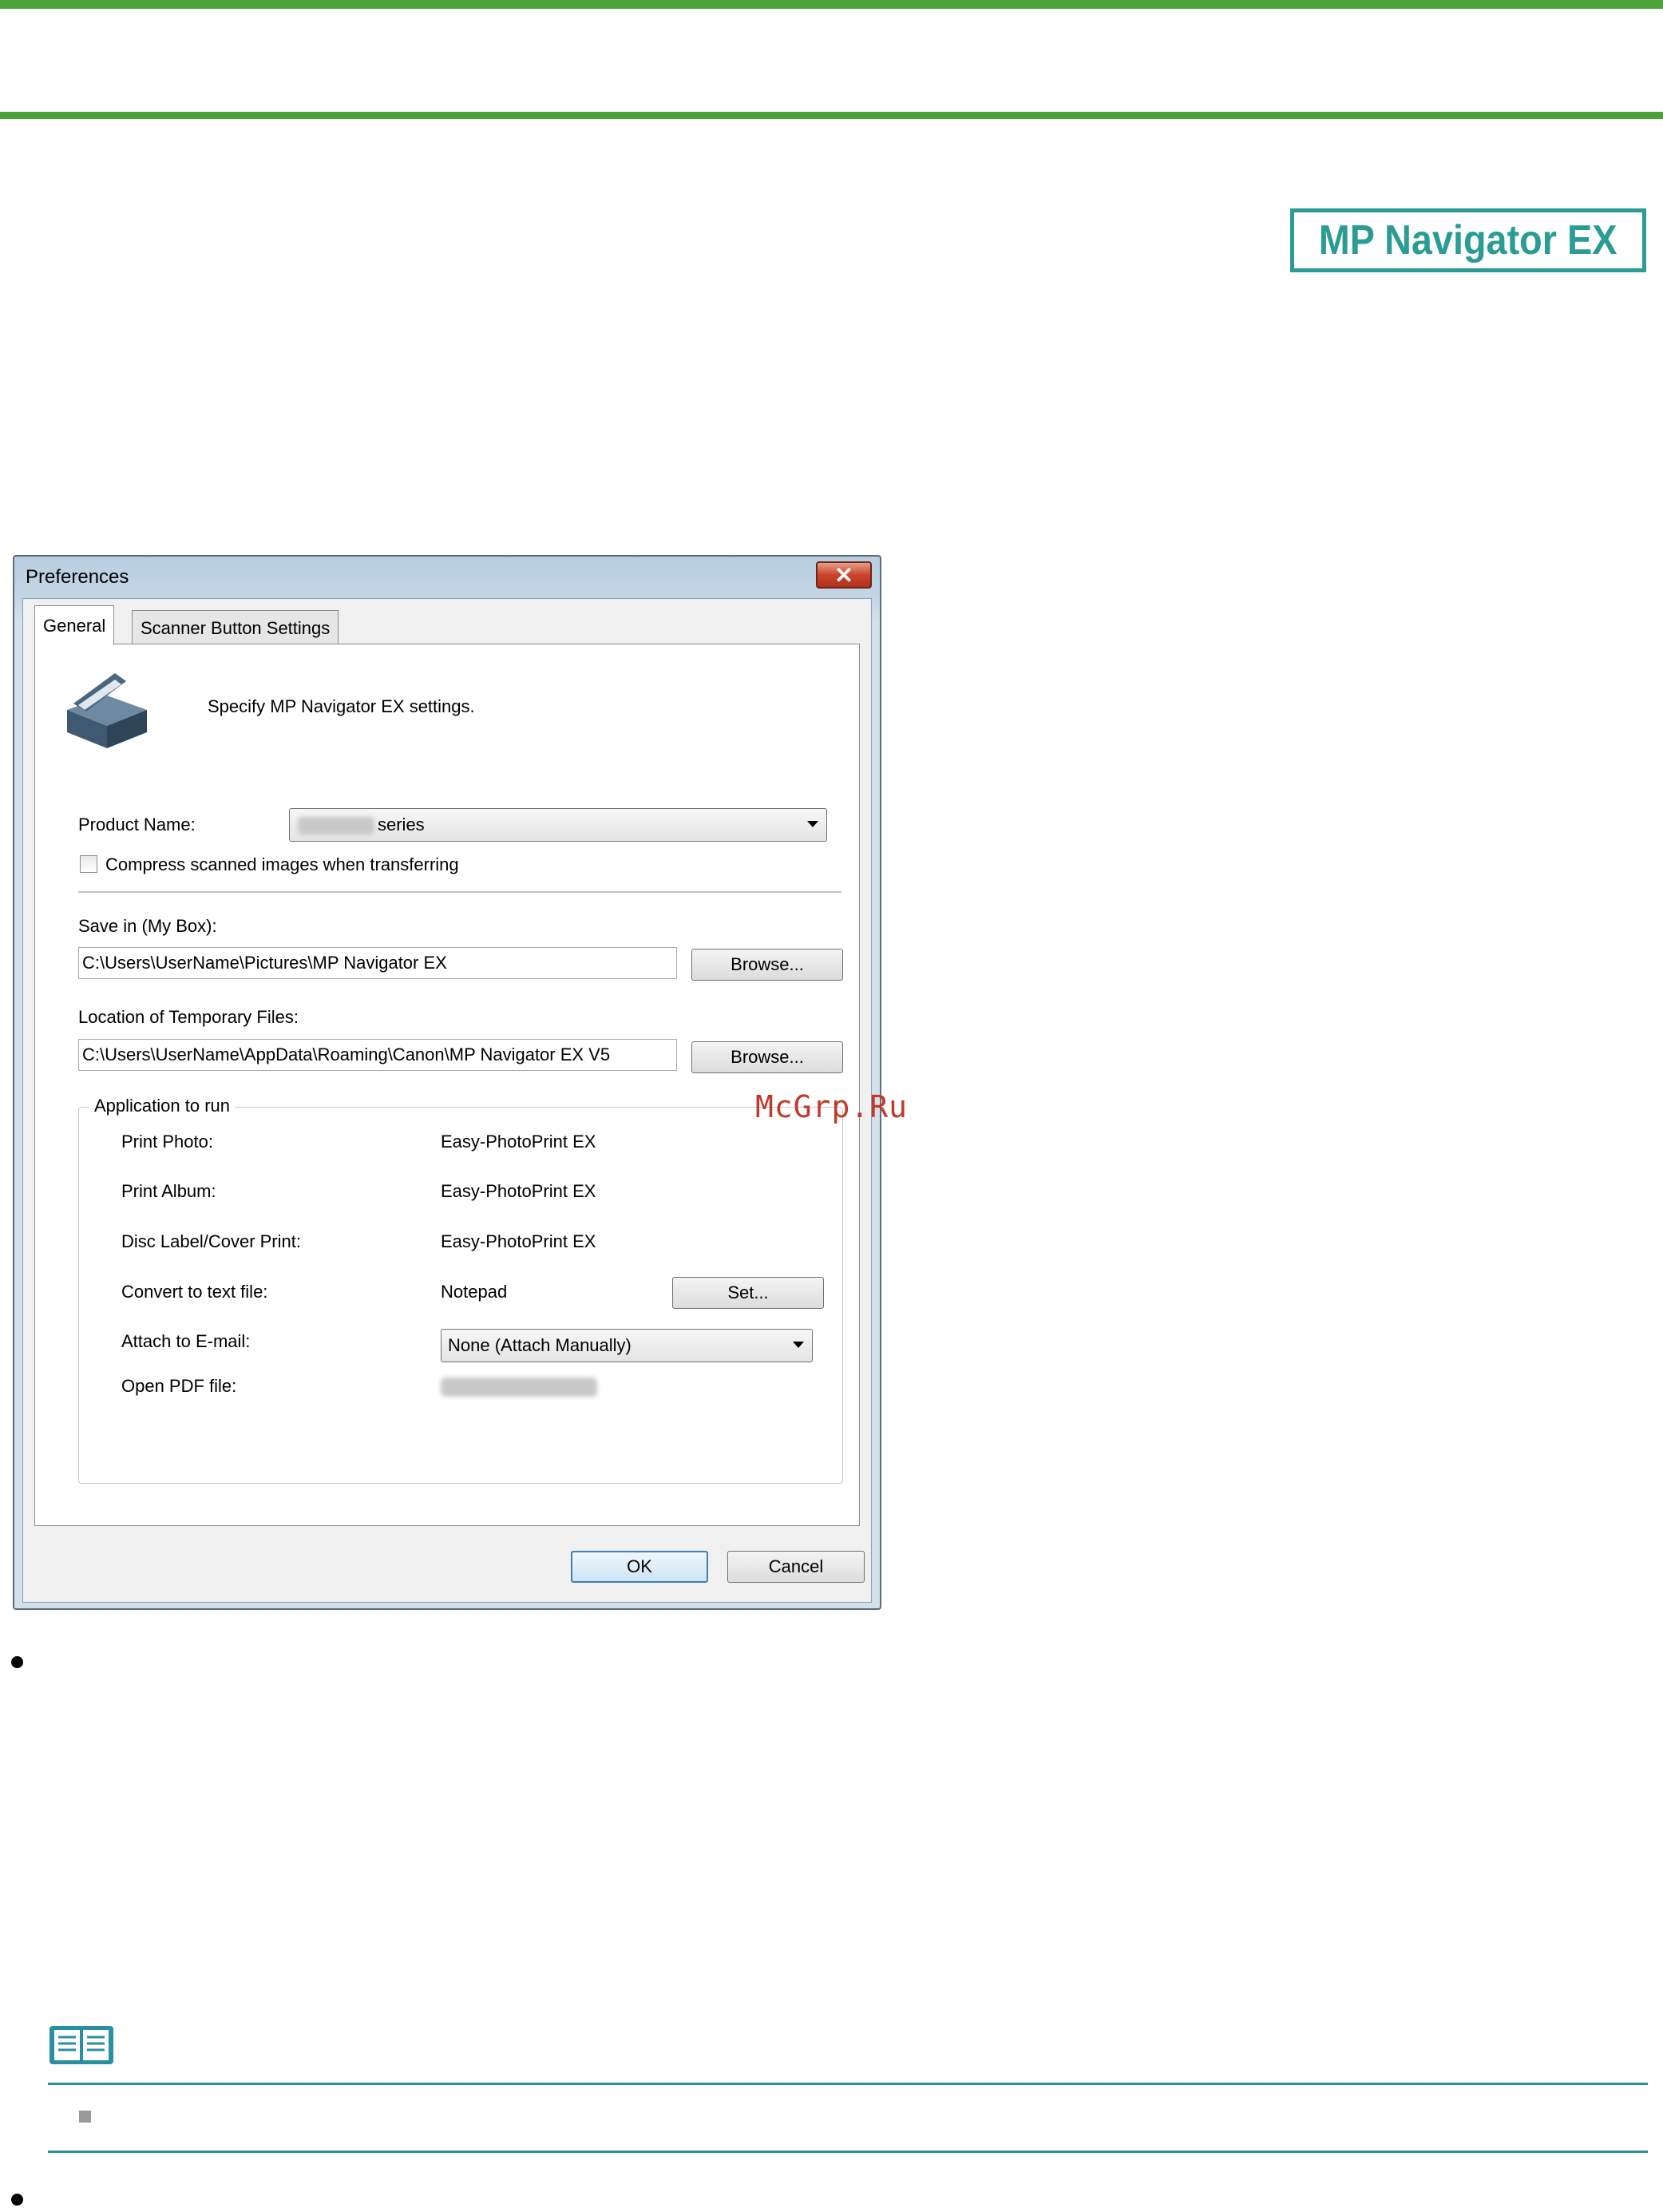 This screenshot has height=2212, width=1663. I want to click on cancel-button-label: Cancel, so click(796, 1566).